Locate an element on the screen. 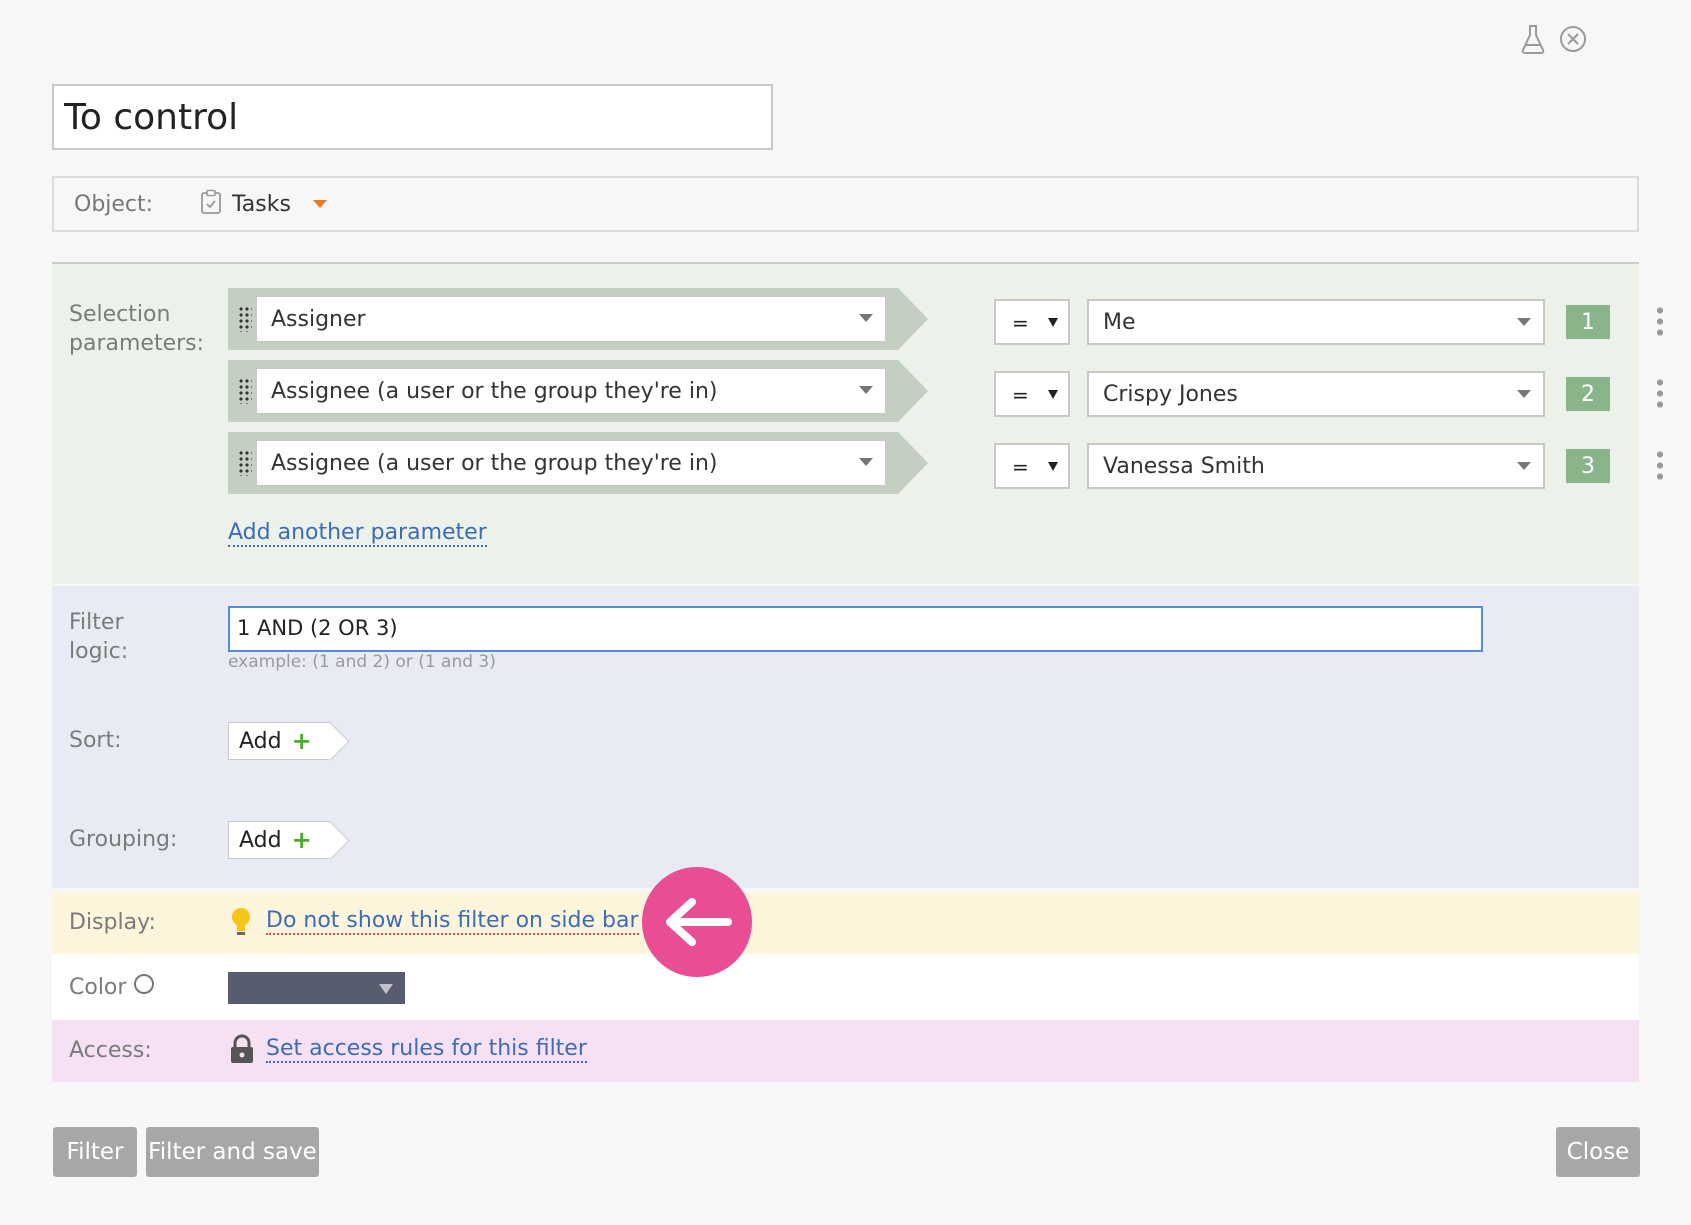  color-label: Color is located at coordinates (98, 987).